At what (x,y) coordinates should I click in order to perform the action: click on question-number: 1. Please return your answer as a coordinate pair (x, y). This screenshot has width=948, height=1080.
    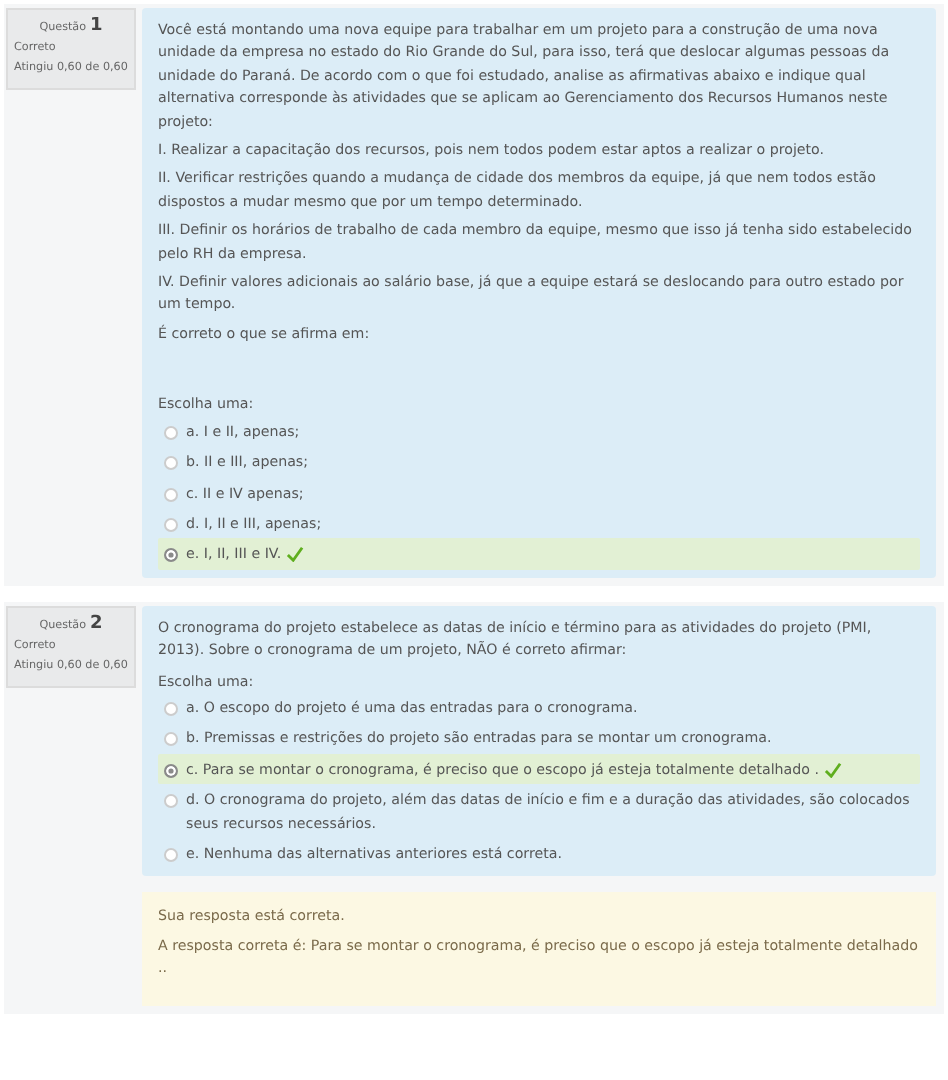
    Looking at the image, I should click on (96, 26).